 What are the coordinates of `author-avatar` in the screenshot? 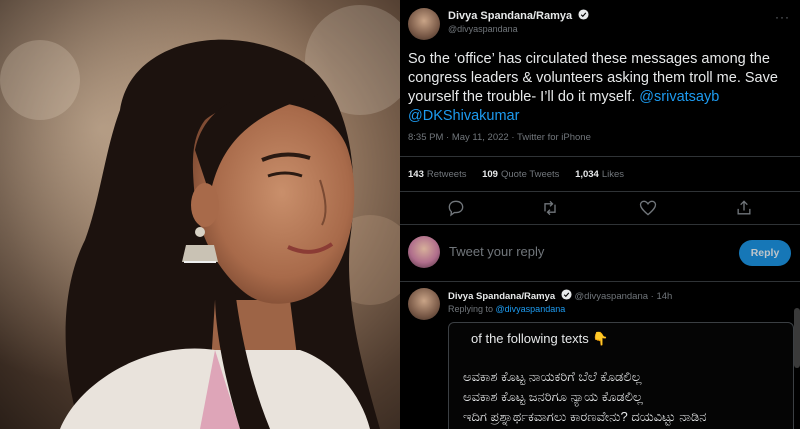 It's located at (424, 24).